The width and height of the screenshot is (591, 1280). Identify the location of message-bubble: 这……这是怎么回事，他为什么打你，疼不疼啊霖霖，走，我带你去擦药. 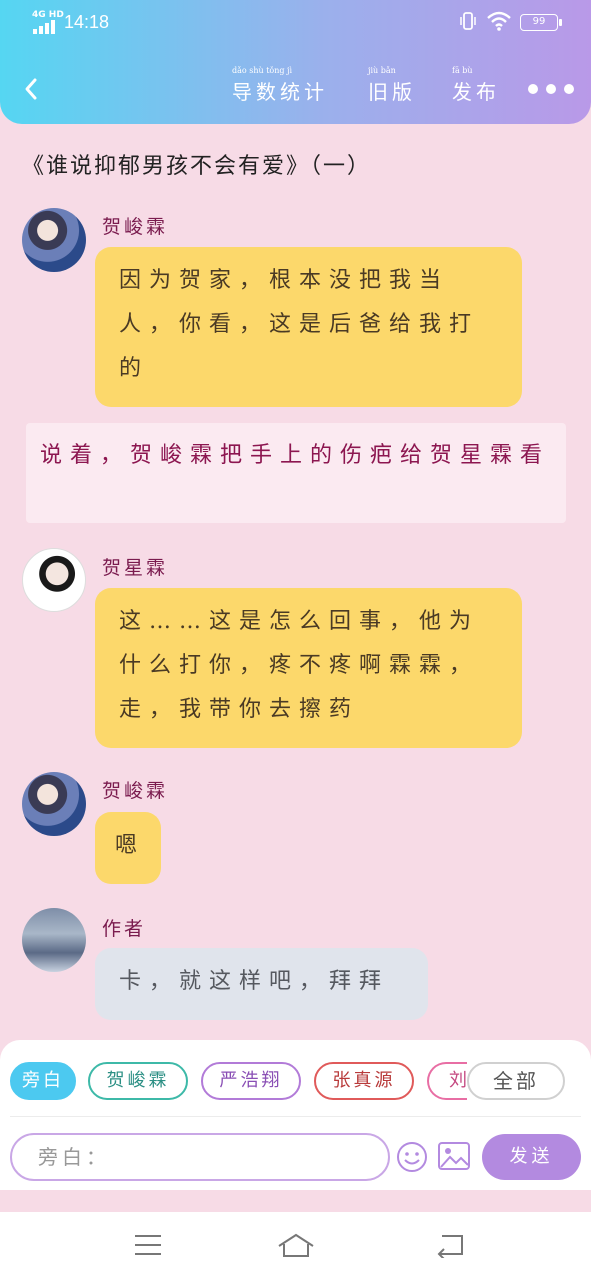
(308, 668).